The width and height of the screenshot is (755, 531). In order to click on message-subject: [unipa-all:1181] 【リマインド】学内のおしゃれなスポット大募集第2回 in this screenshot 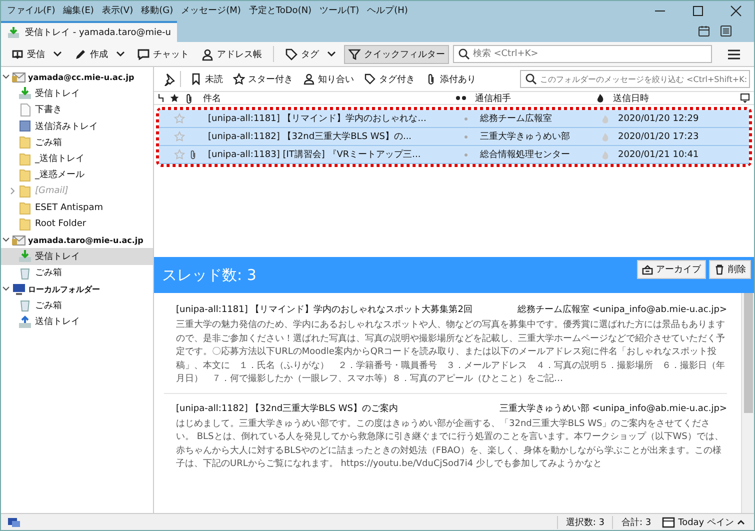, I will do `click(324, 310)`.